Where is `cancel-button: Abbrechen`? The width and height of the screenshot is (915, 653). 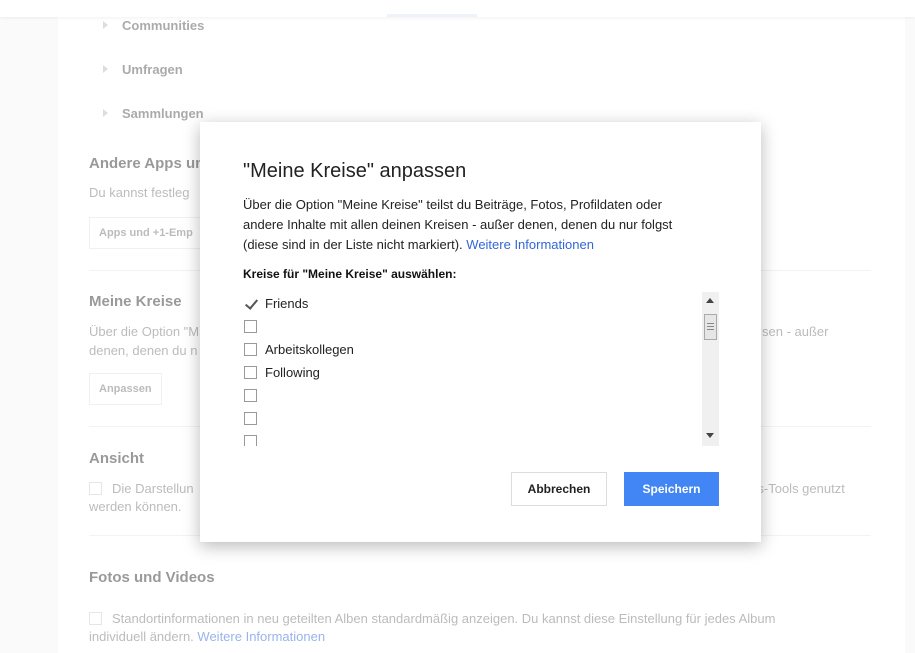 cancel-button: Abbrechen is located at coordinates (559, 489).